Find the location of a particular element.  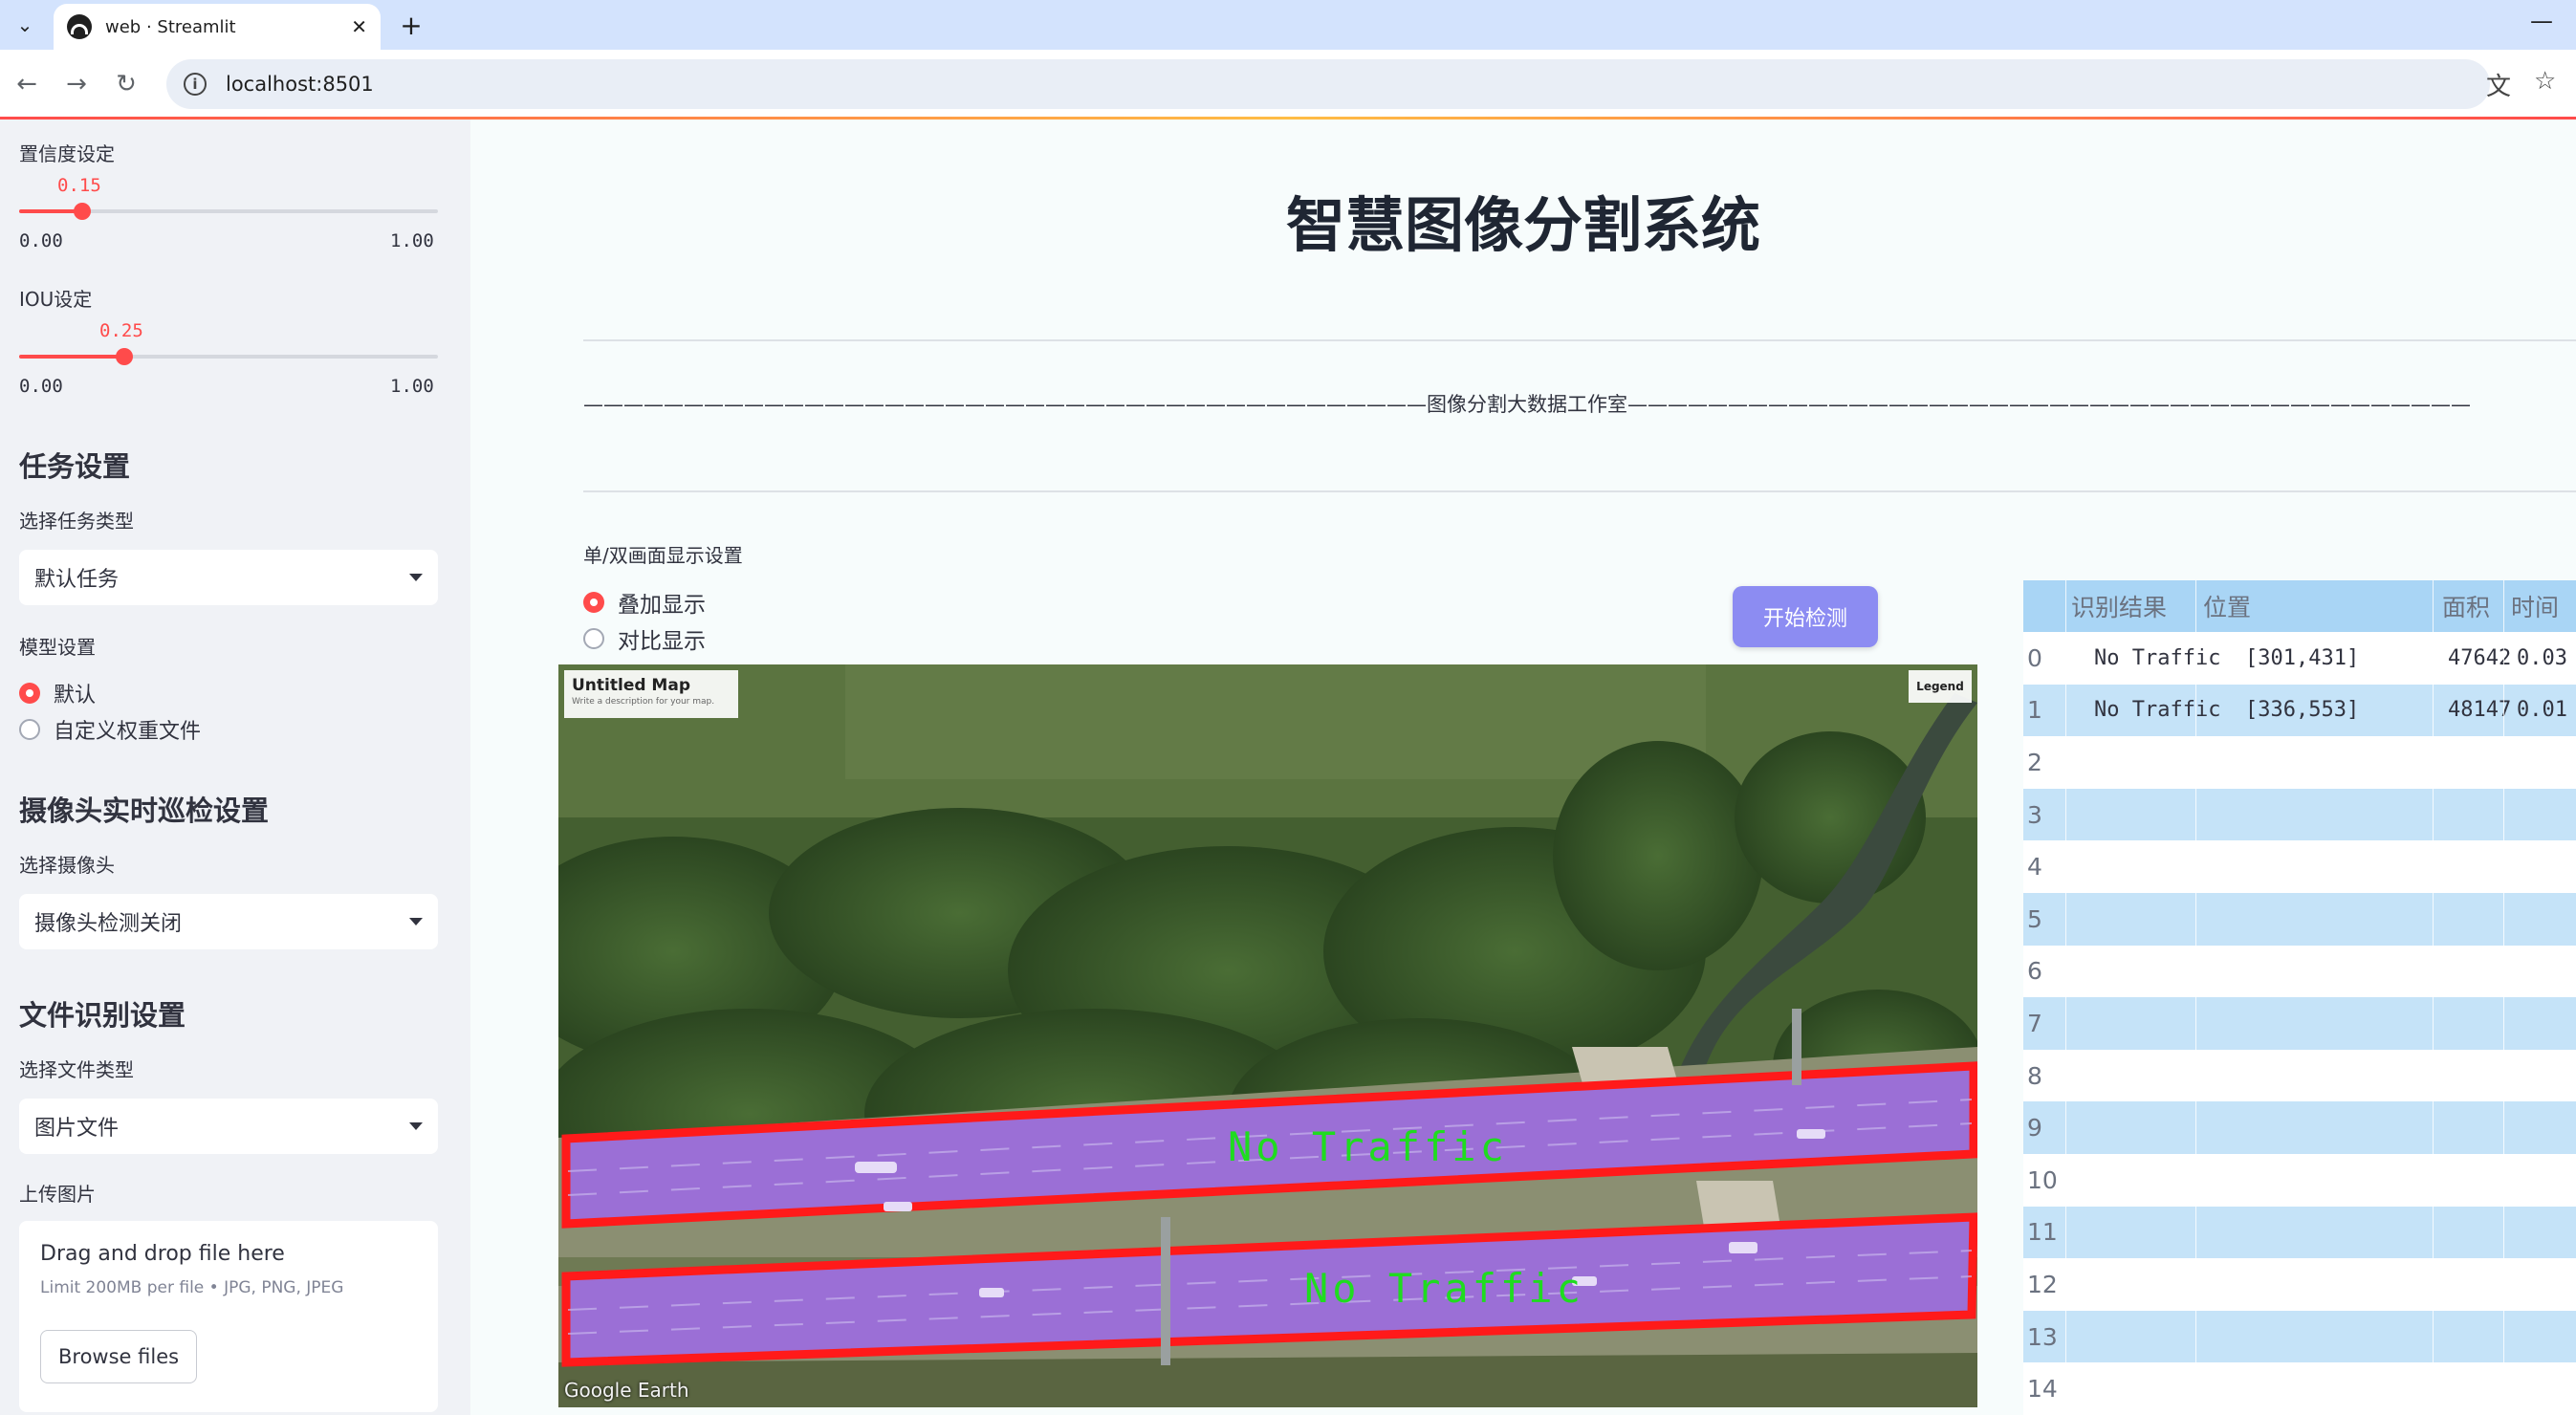

iou-min: 0.00 is located at coordinates (41, 387).